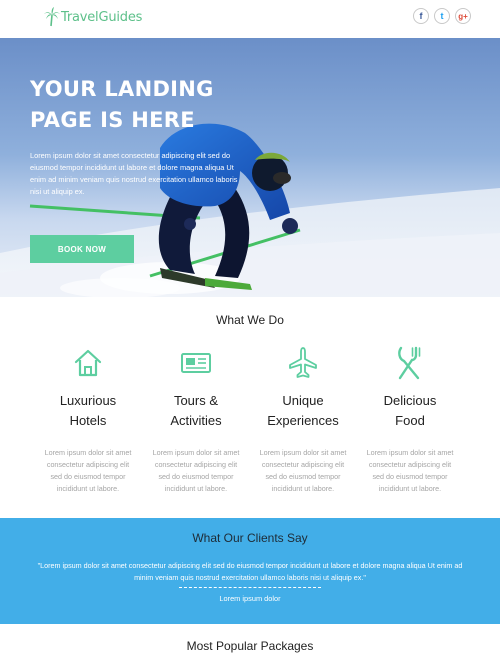 The image size is (500, 657). What do you see at coordinates (88, 400) in the screenshot?
I see `feature-name-line-1: Luxurious` at bounding box center [88, 400].